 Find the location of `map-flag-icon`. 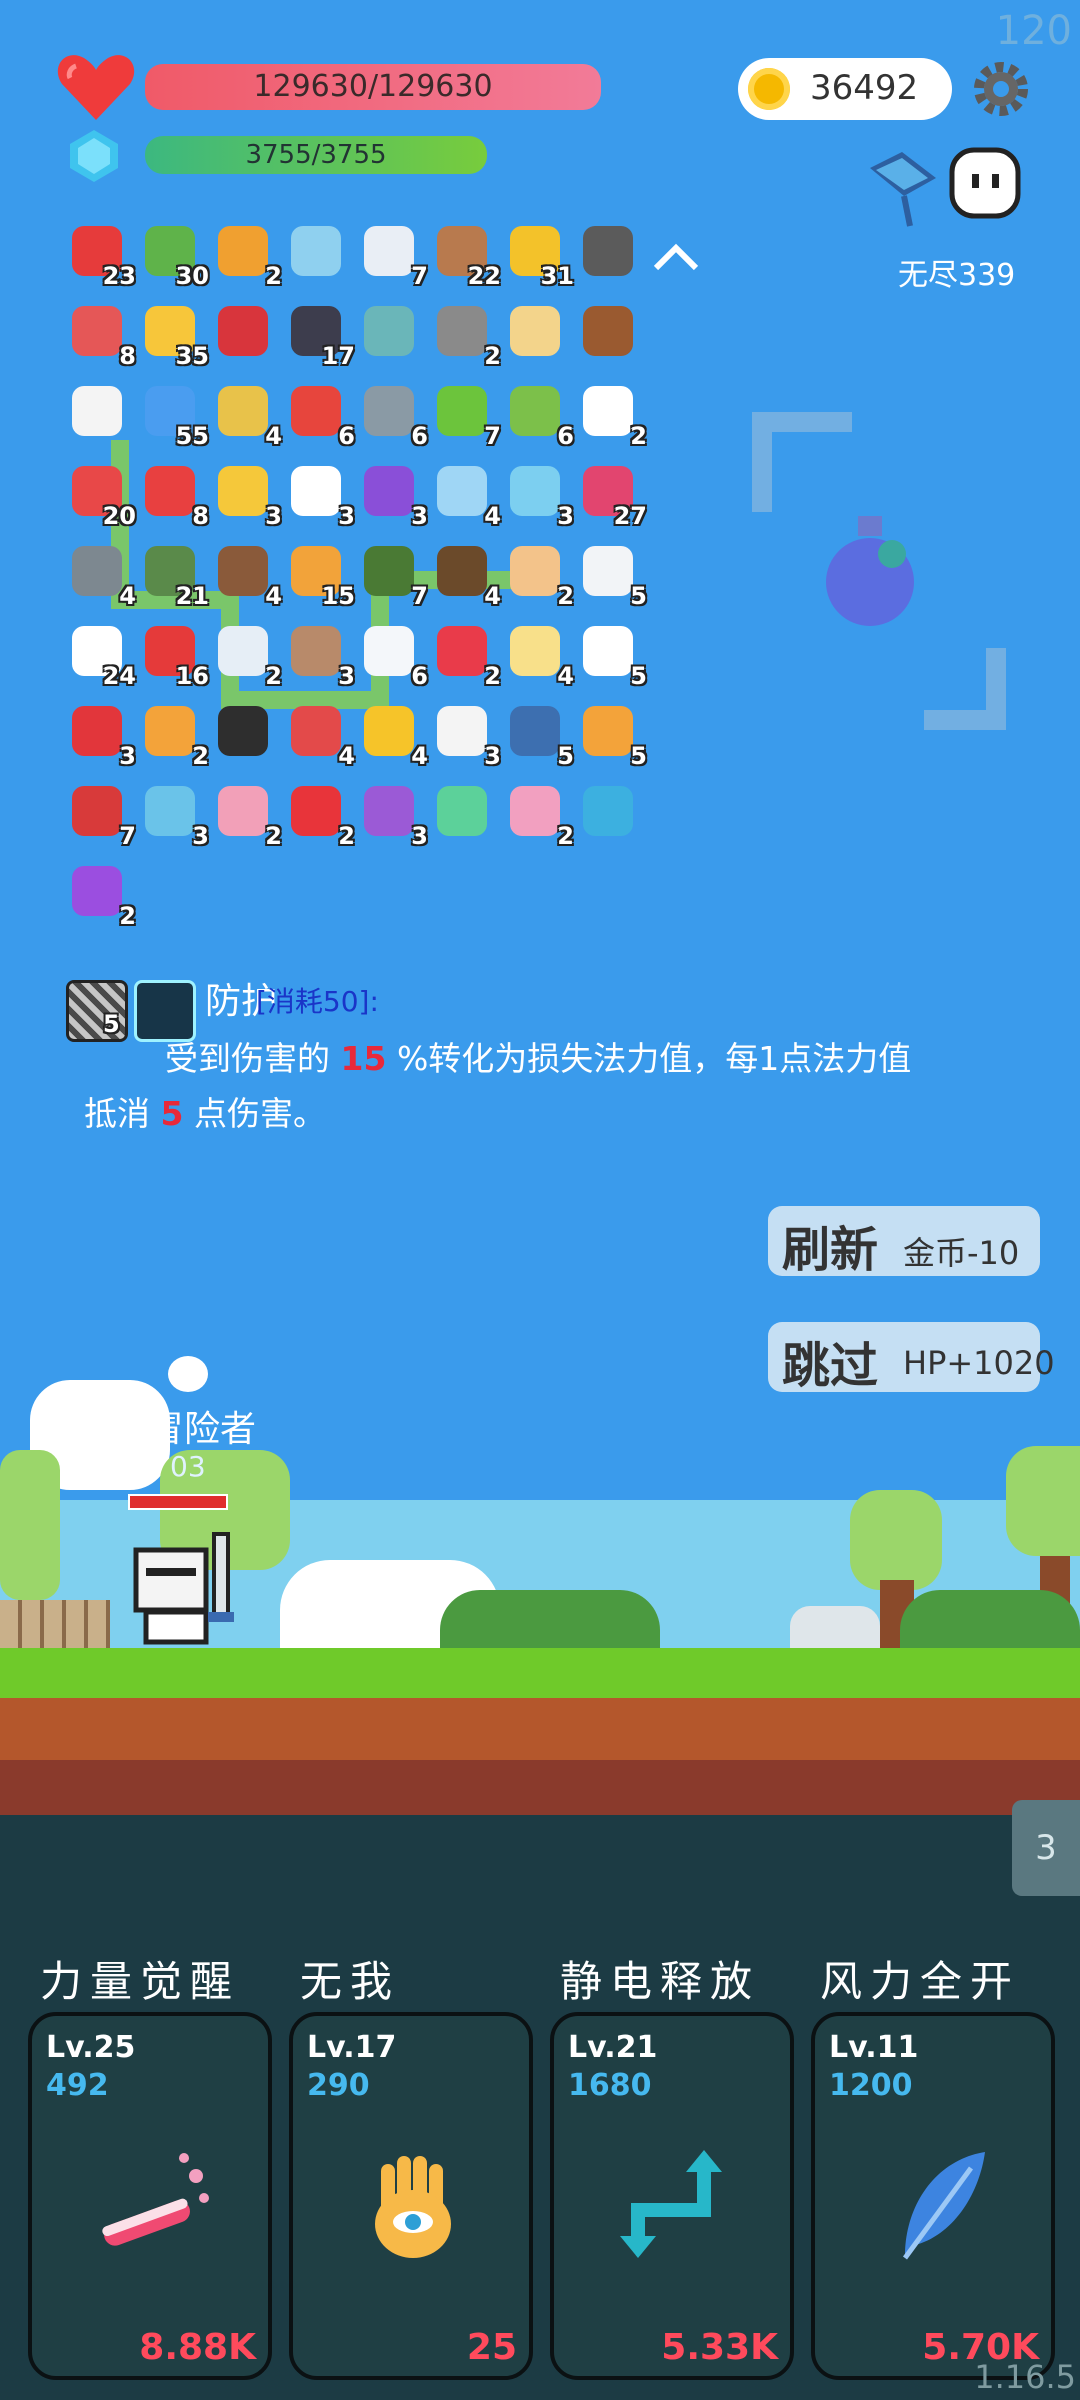

map-flag-icon is located at coordinates (903, 188).